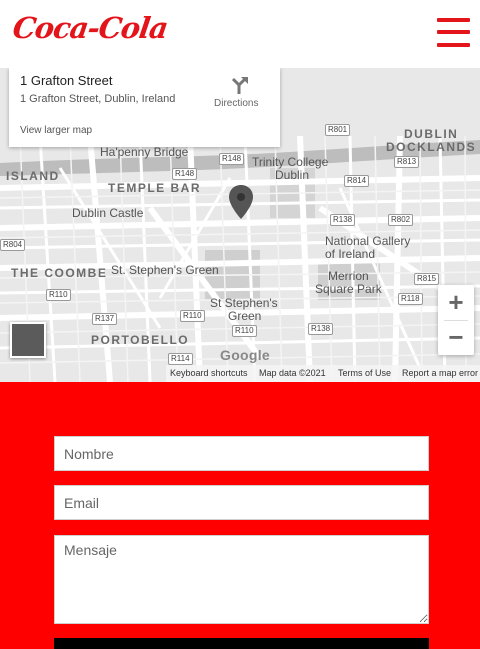 The image size is (480, 649). What do you see at coordinates (364, 373) in the screenshot?
I see `terms-of-use-link: Terms of Use` at bounding box center [364, 373].